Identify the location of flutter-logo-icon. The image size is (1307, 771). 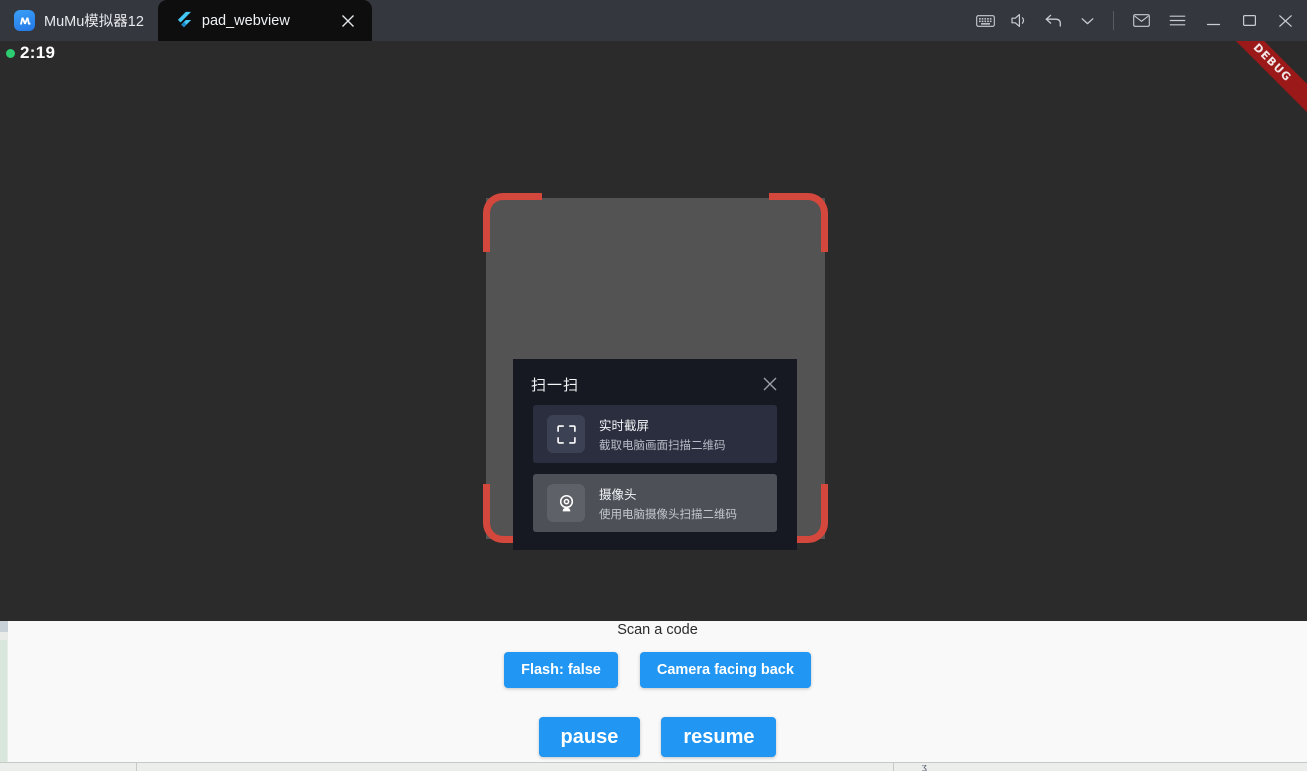
(184, 19).